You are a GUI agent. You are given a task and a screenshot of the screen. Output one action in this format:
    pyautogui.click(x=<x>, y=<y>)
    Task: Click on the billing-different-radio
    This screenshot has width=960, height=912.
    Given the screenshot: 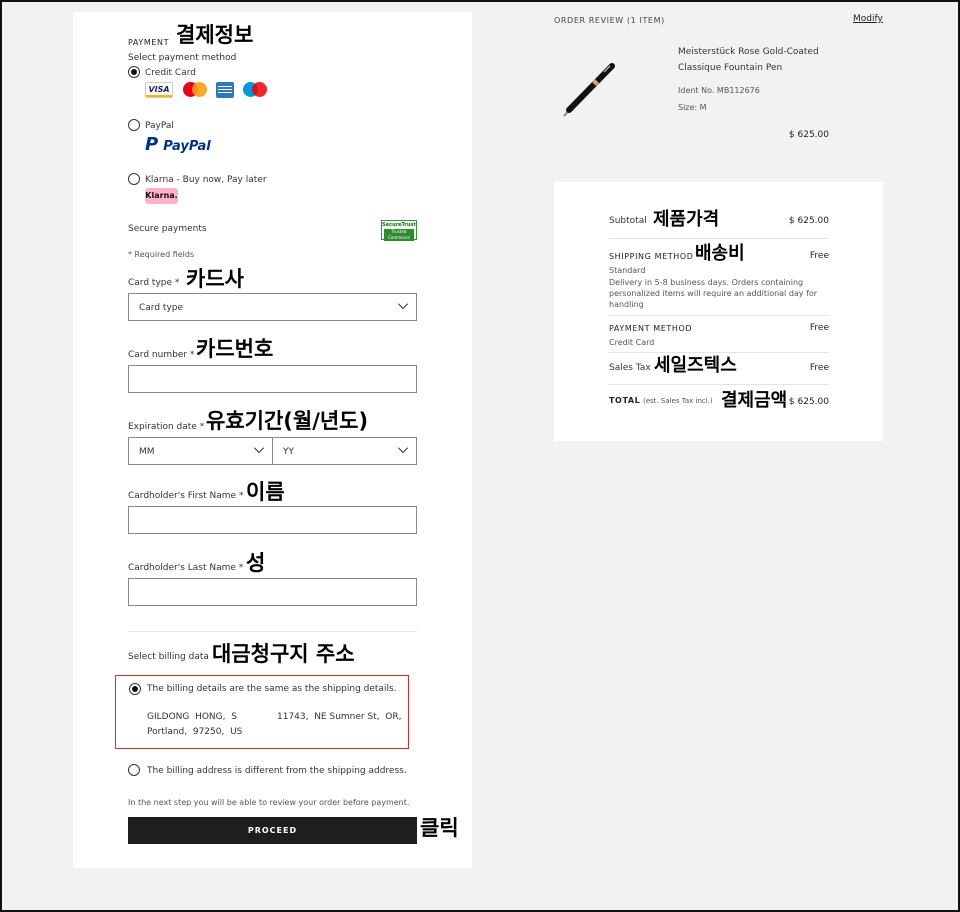 What is the action you would take?
    pyautogui.click(x=134, y=770)
    